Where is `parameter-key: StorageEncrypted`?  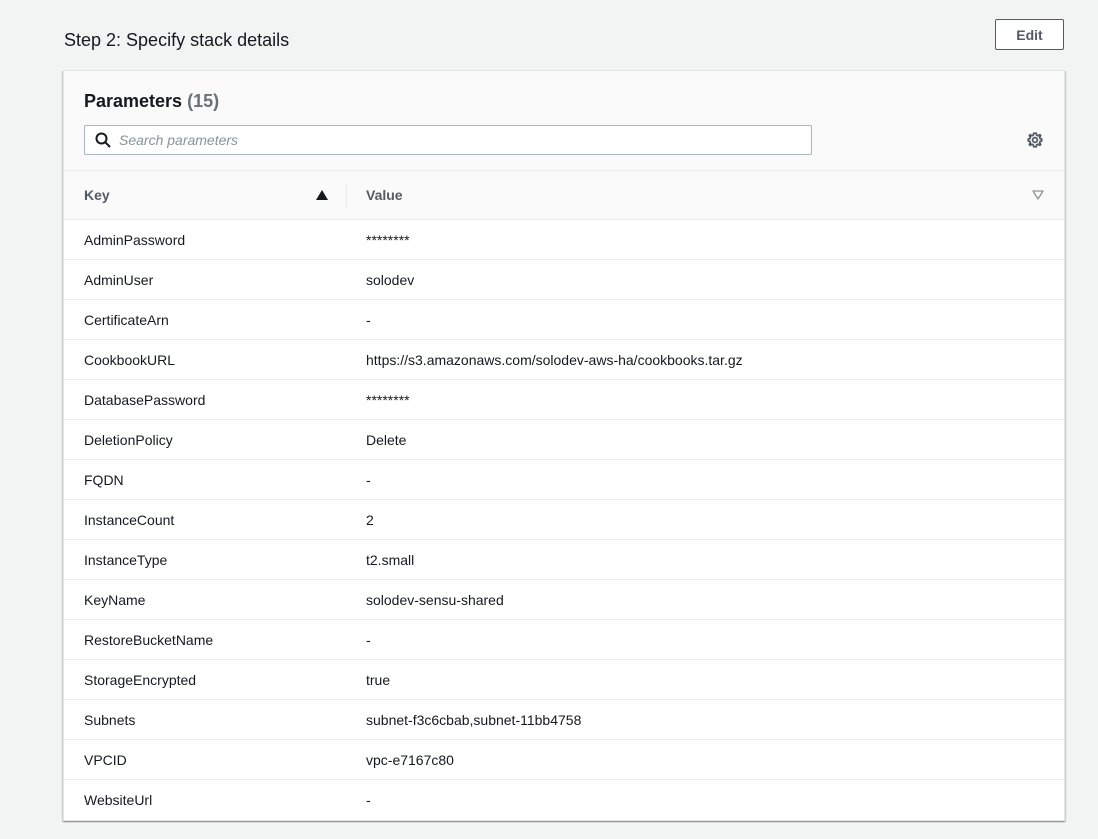 parameter-key: StorageEncrypted is located at coordinates (140, 680).